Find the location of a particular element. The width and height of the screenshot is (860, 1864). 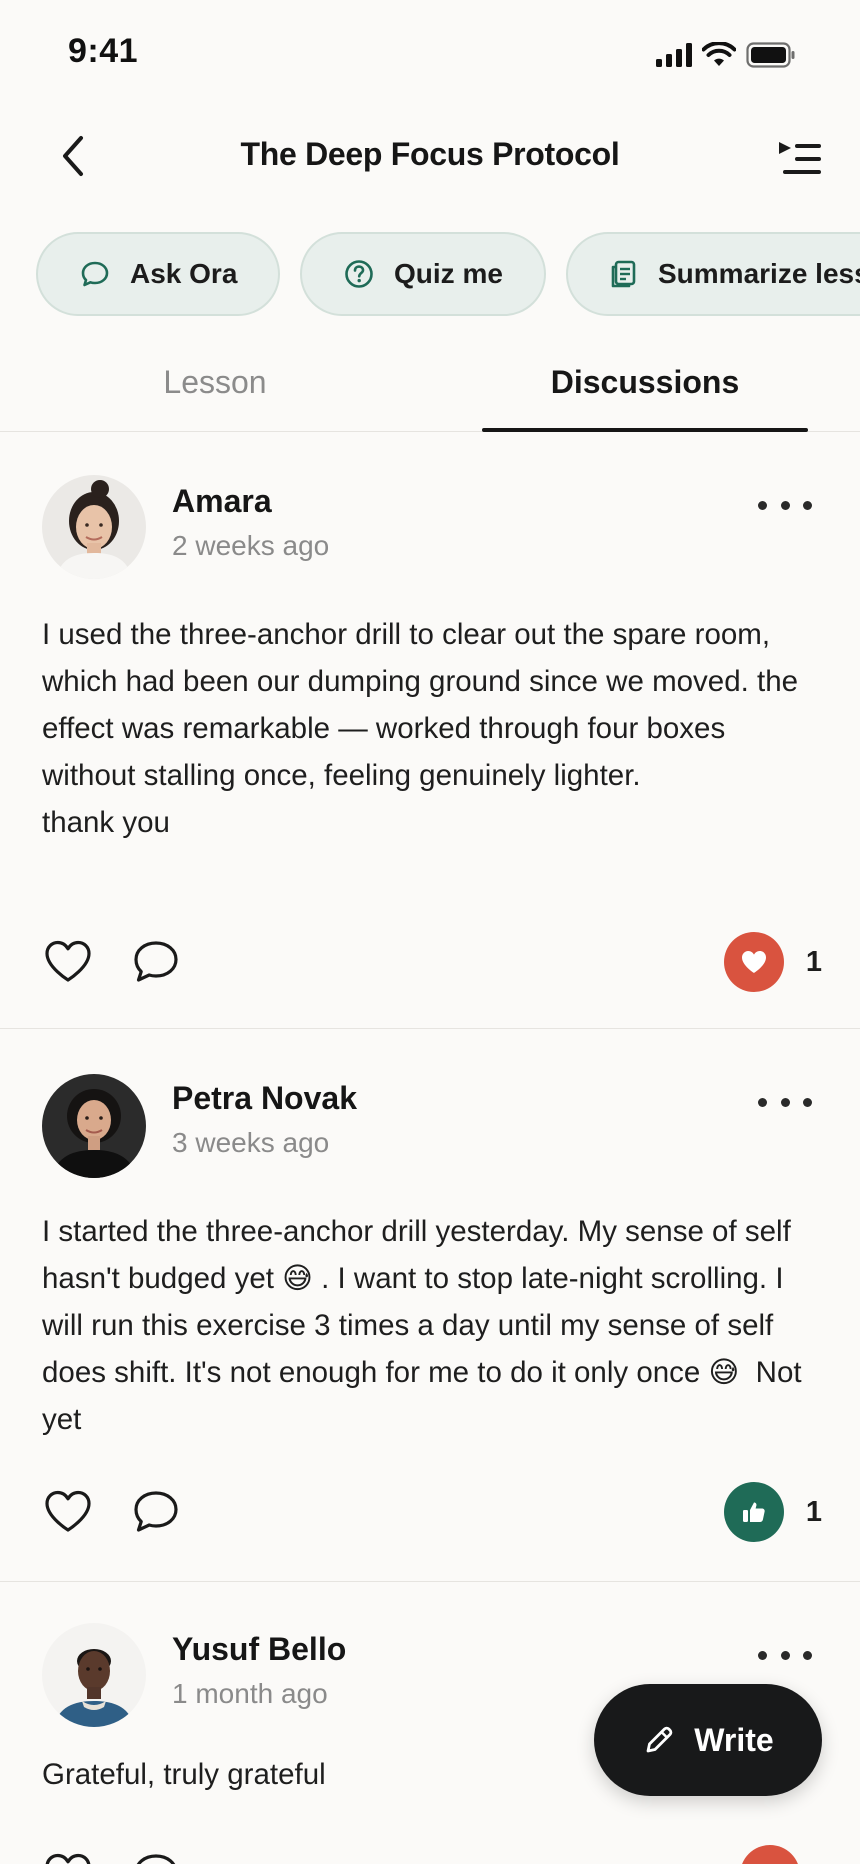

lesson-outline-button is located at coordinates (800, 158).